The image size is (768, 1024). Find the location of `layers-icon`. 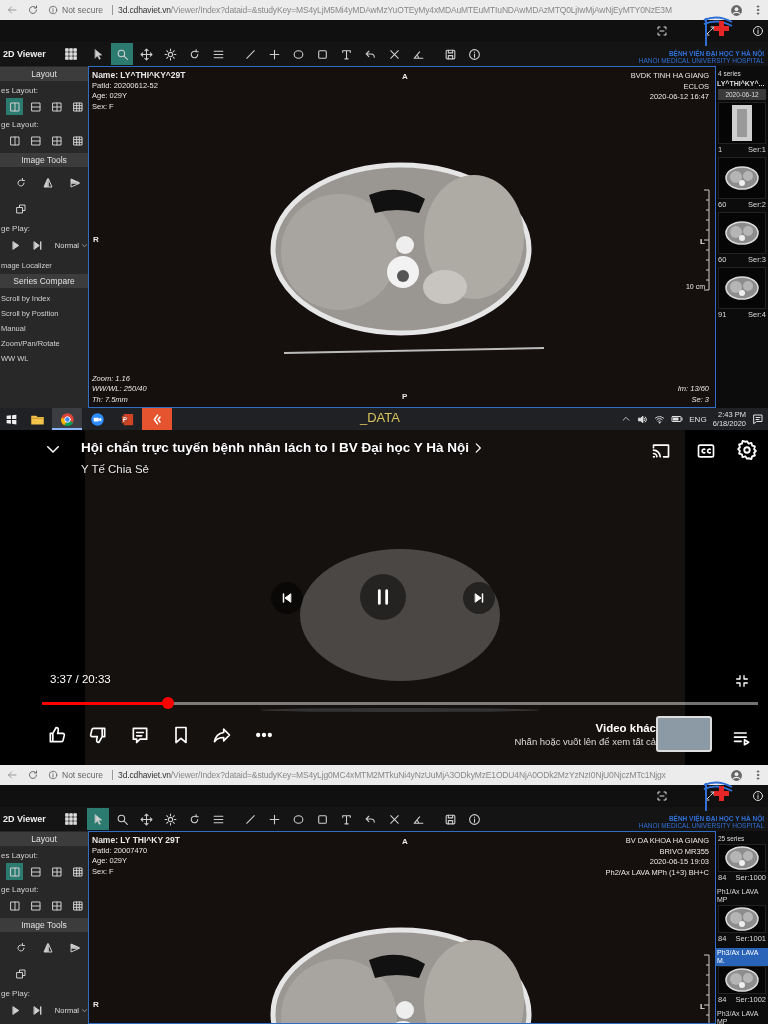

layers-icon is located at coordinates (20, 973).